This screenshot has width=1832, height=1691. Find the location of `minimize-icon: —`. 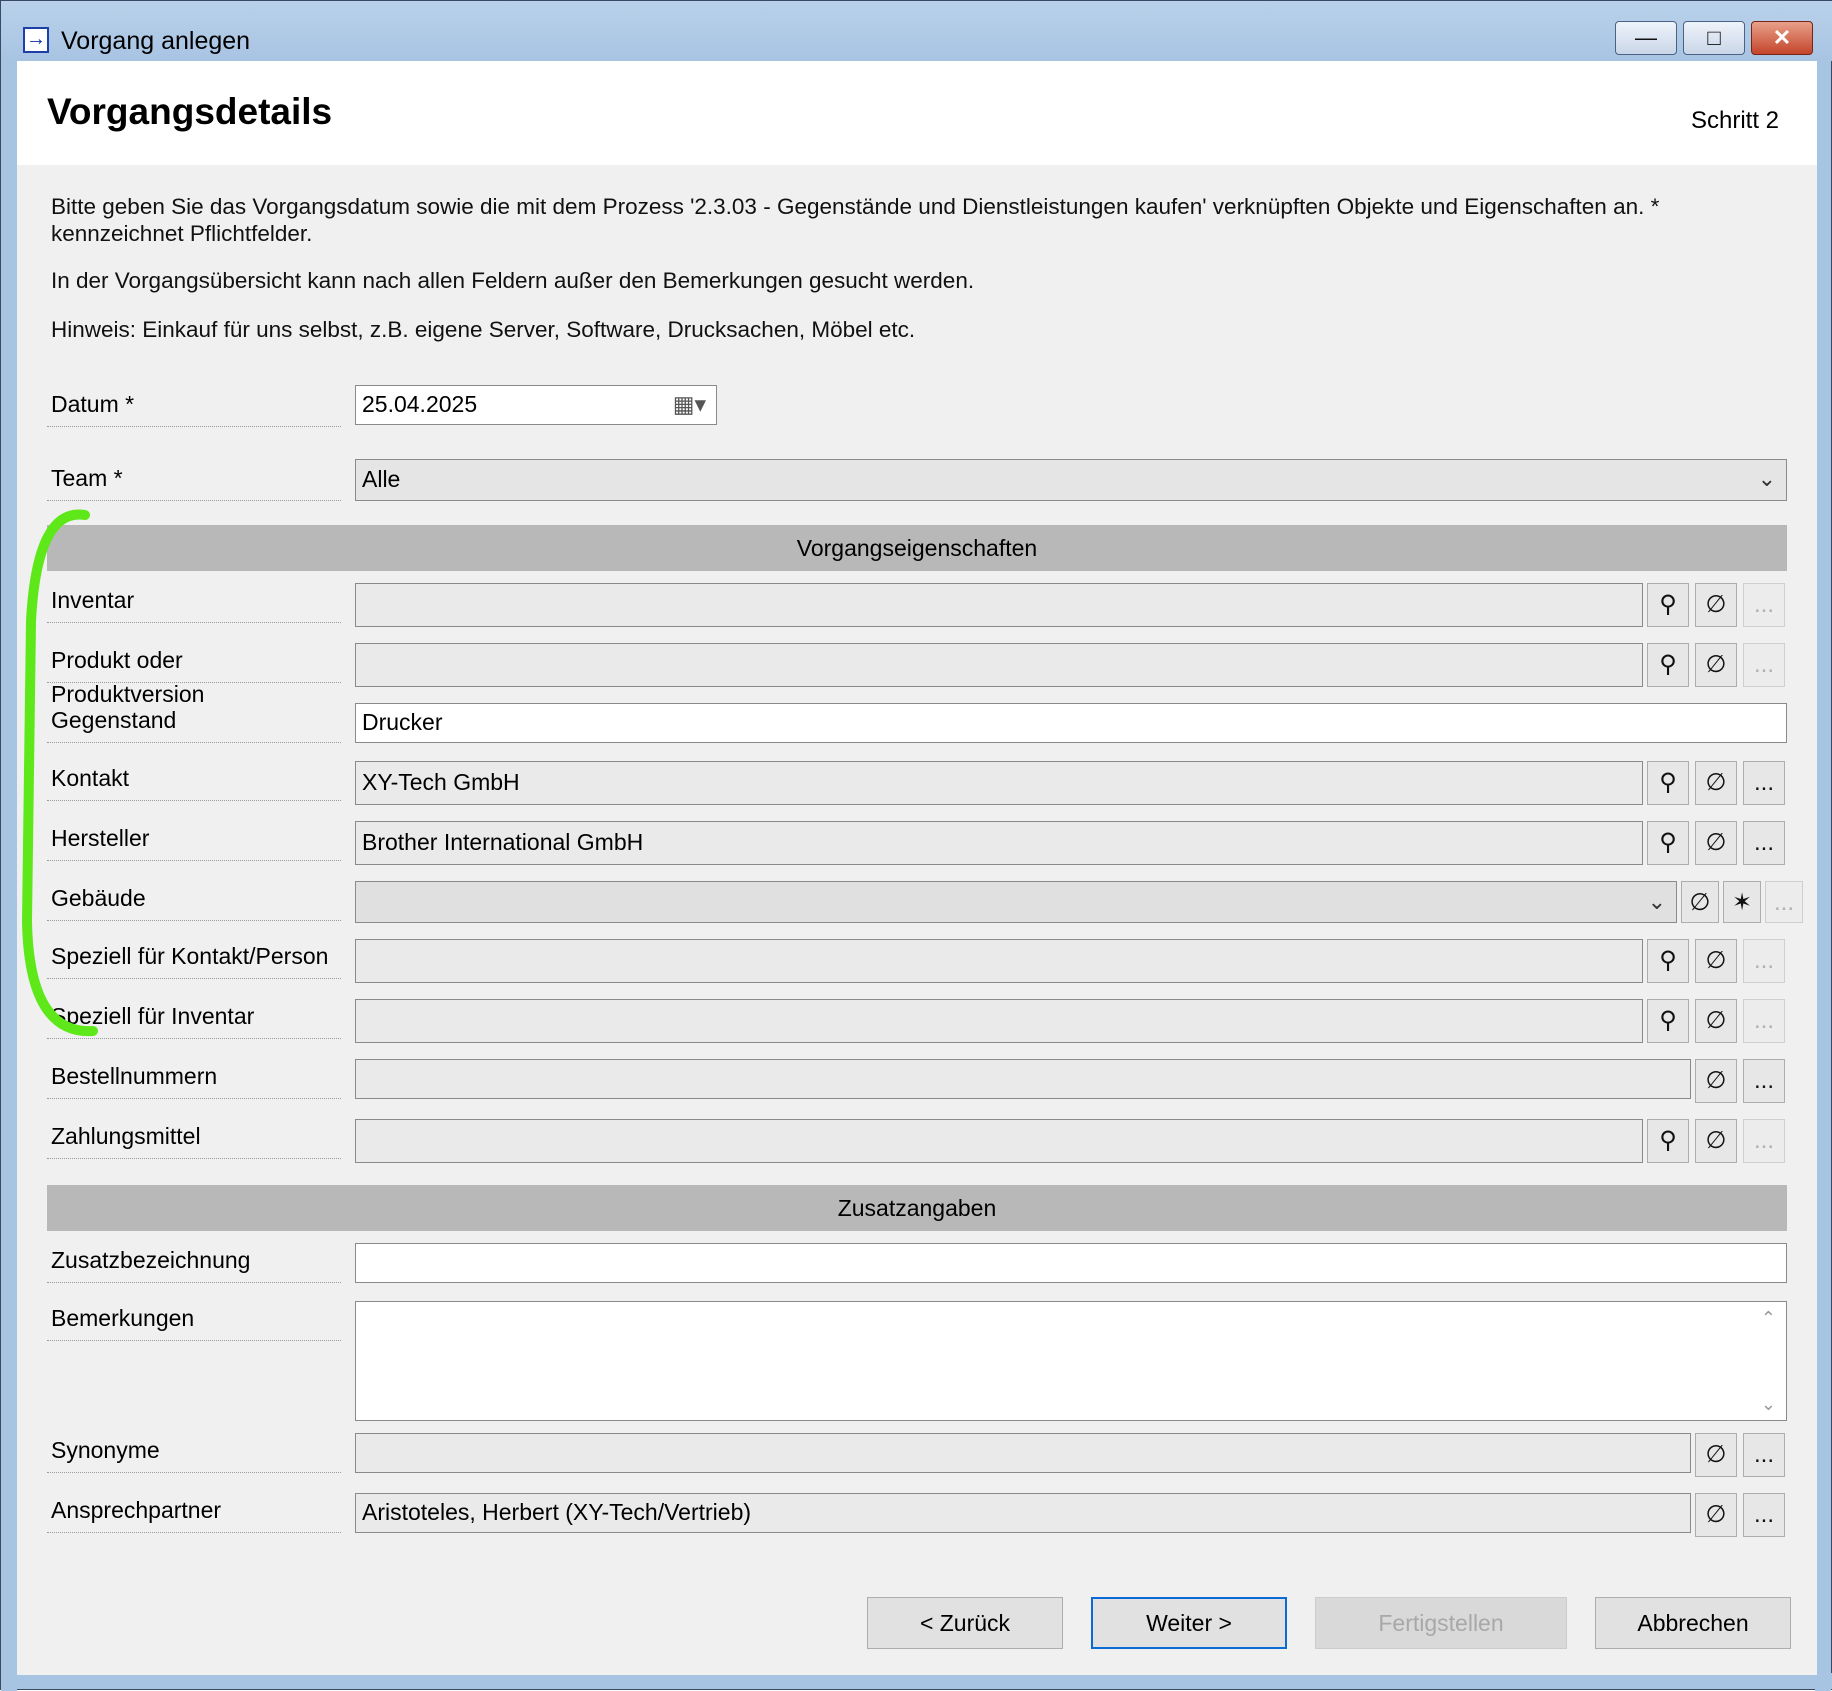

minimize-icon: — is located at coordinates (1646, 37).